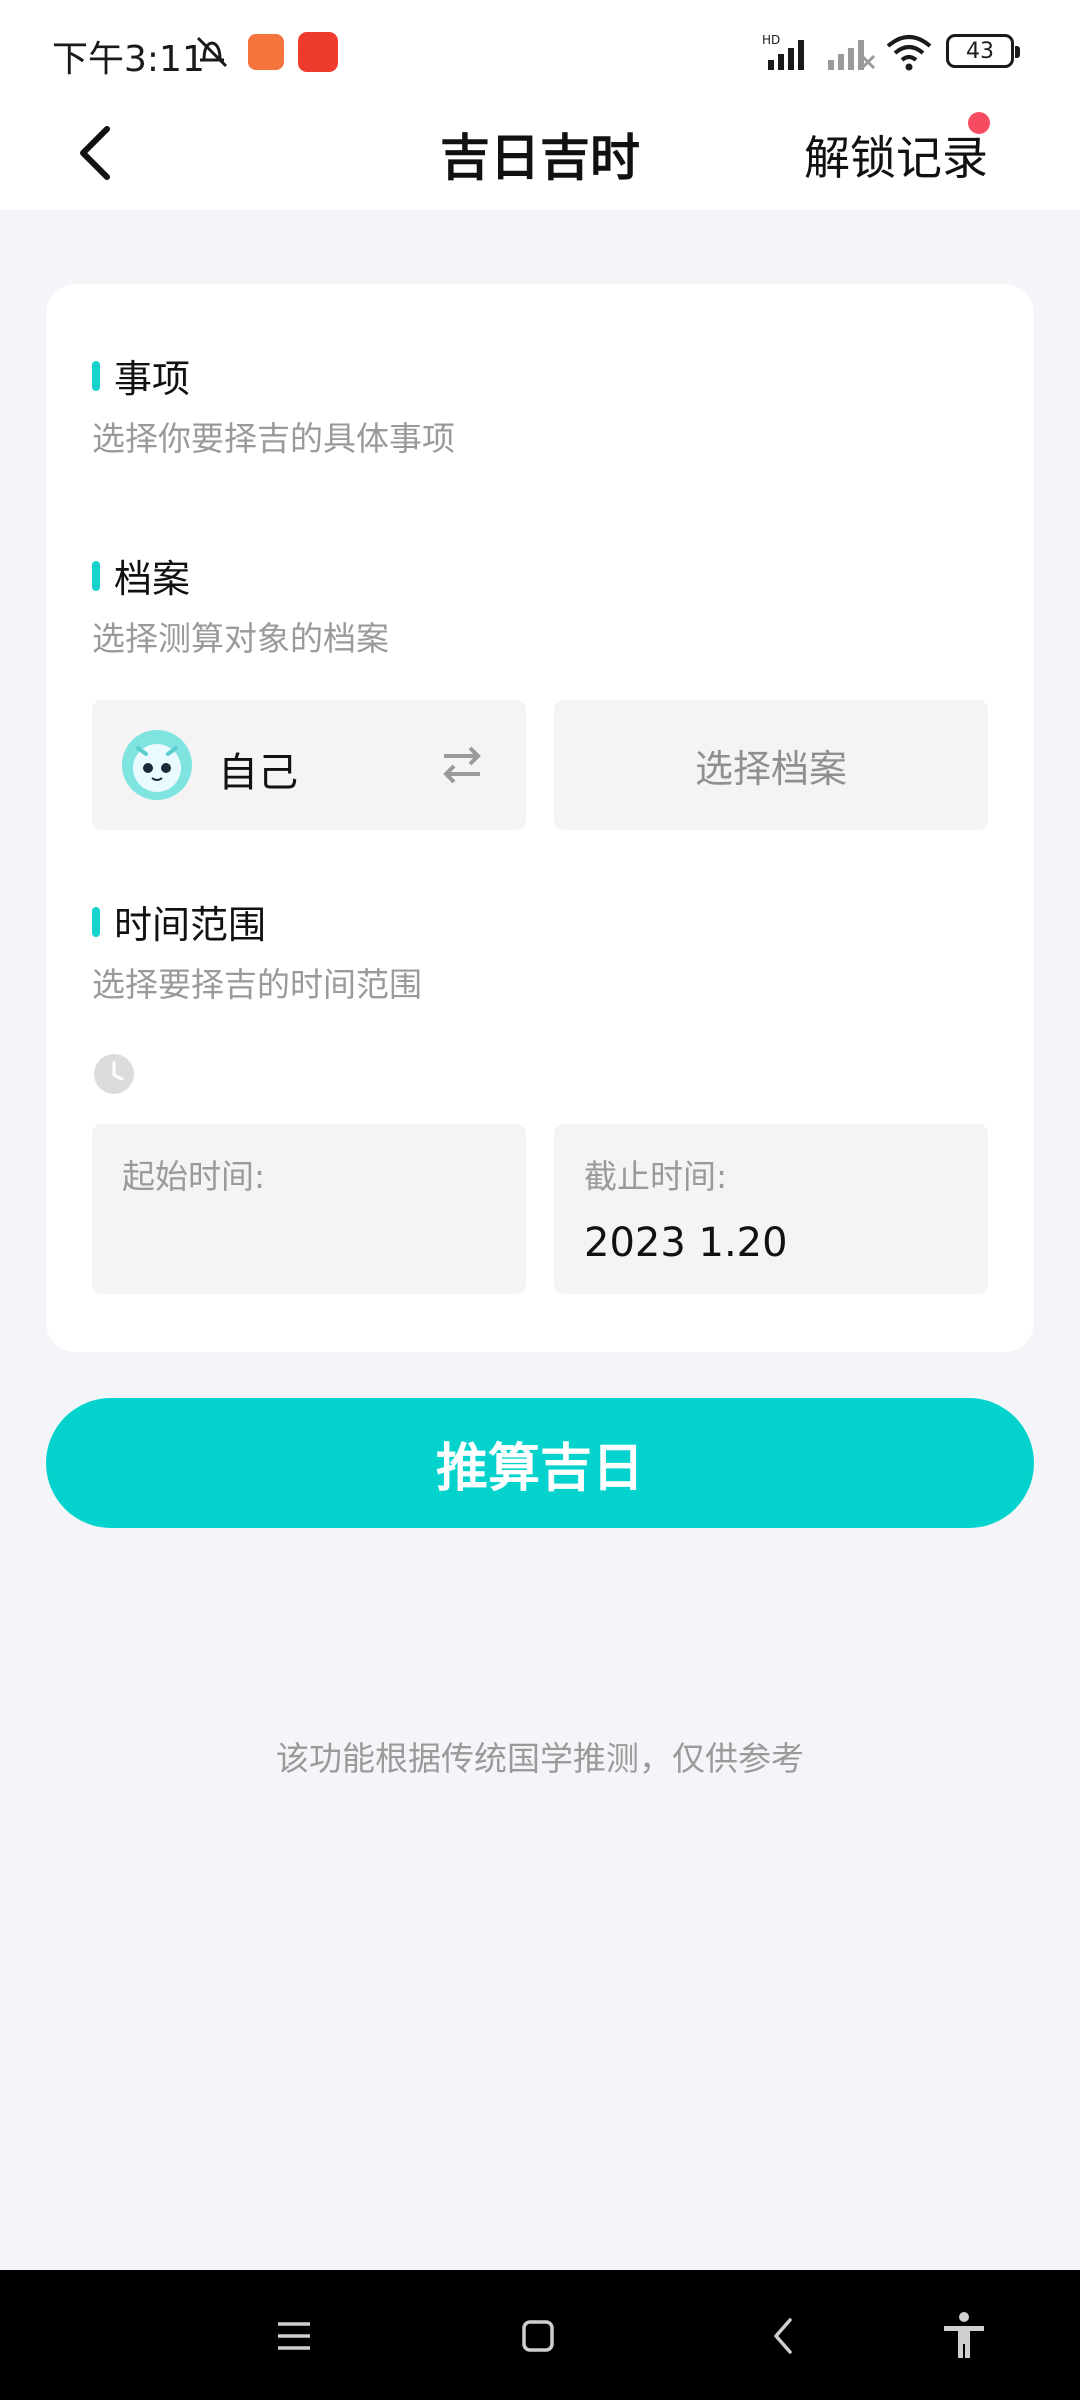 This screenshot has width=1080, height=2400. I want to click on menu-icon, so click(294, 2336).